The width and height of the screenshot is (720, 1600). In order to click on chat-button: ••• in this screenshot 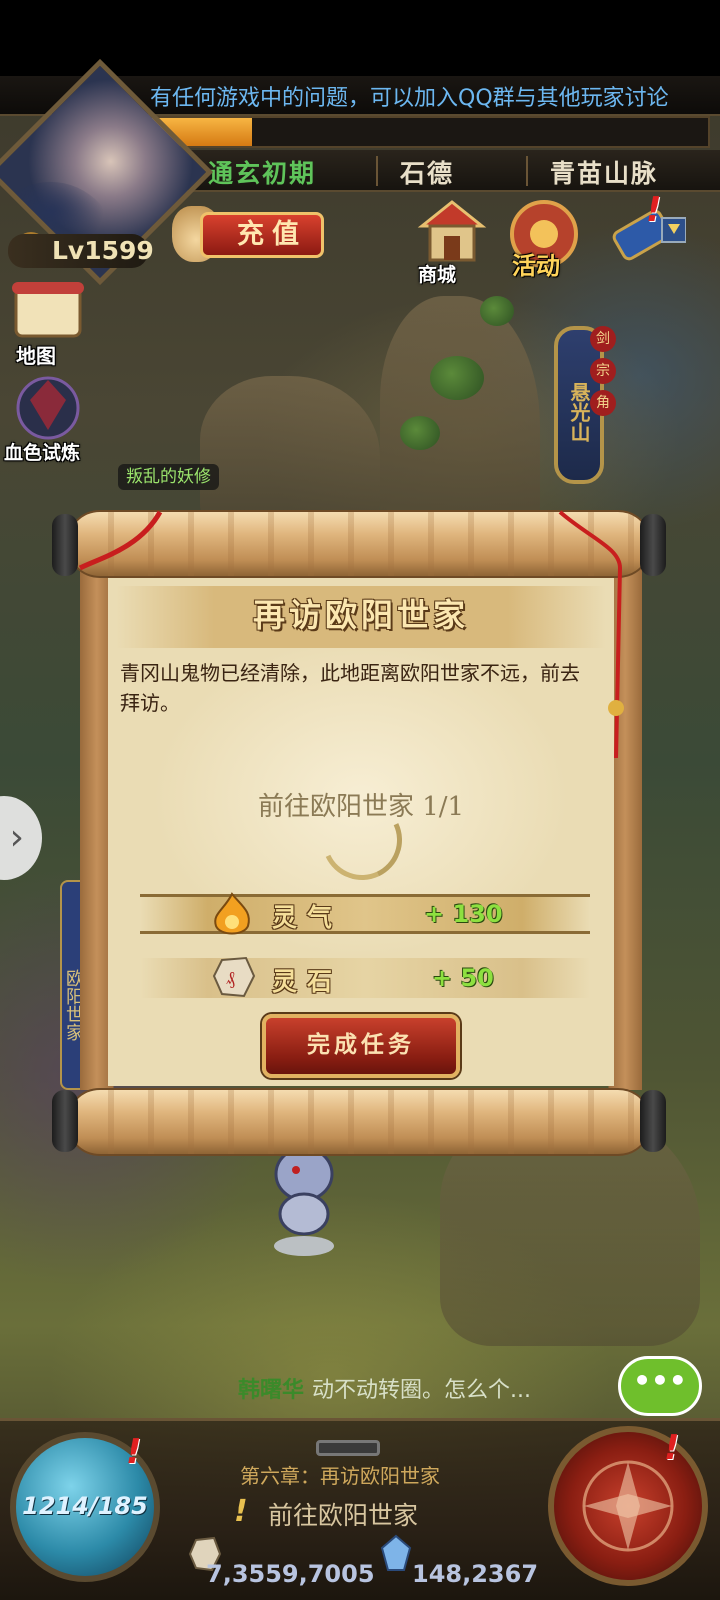, I will do `click(660, 1386)`.